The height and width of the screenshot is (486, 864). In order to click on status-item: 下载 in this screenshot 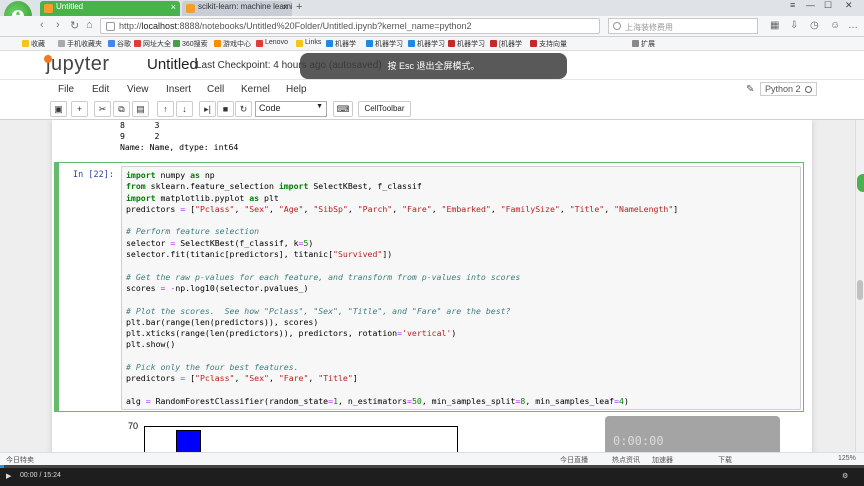, I will do `click(725, 460)`.